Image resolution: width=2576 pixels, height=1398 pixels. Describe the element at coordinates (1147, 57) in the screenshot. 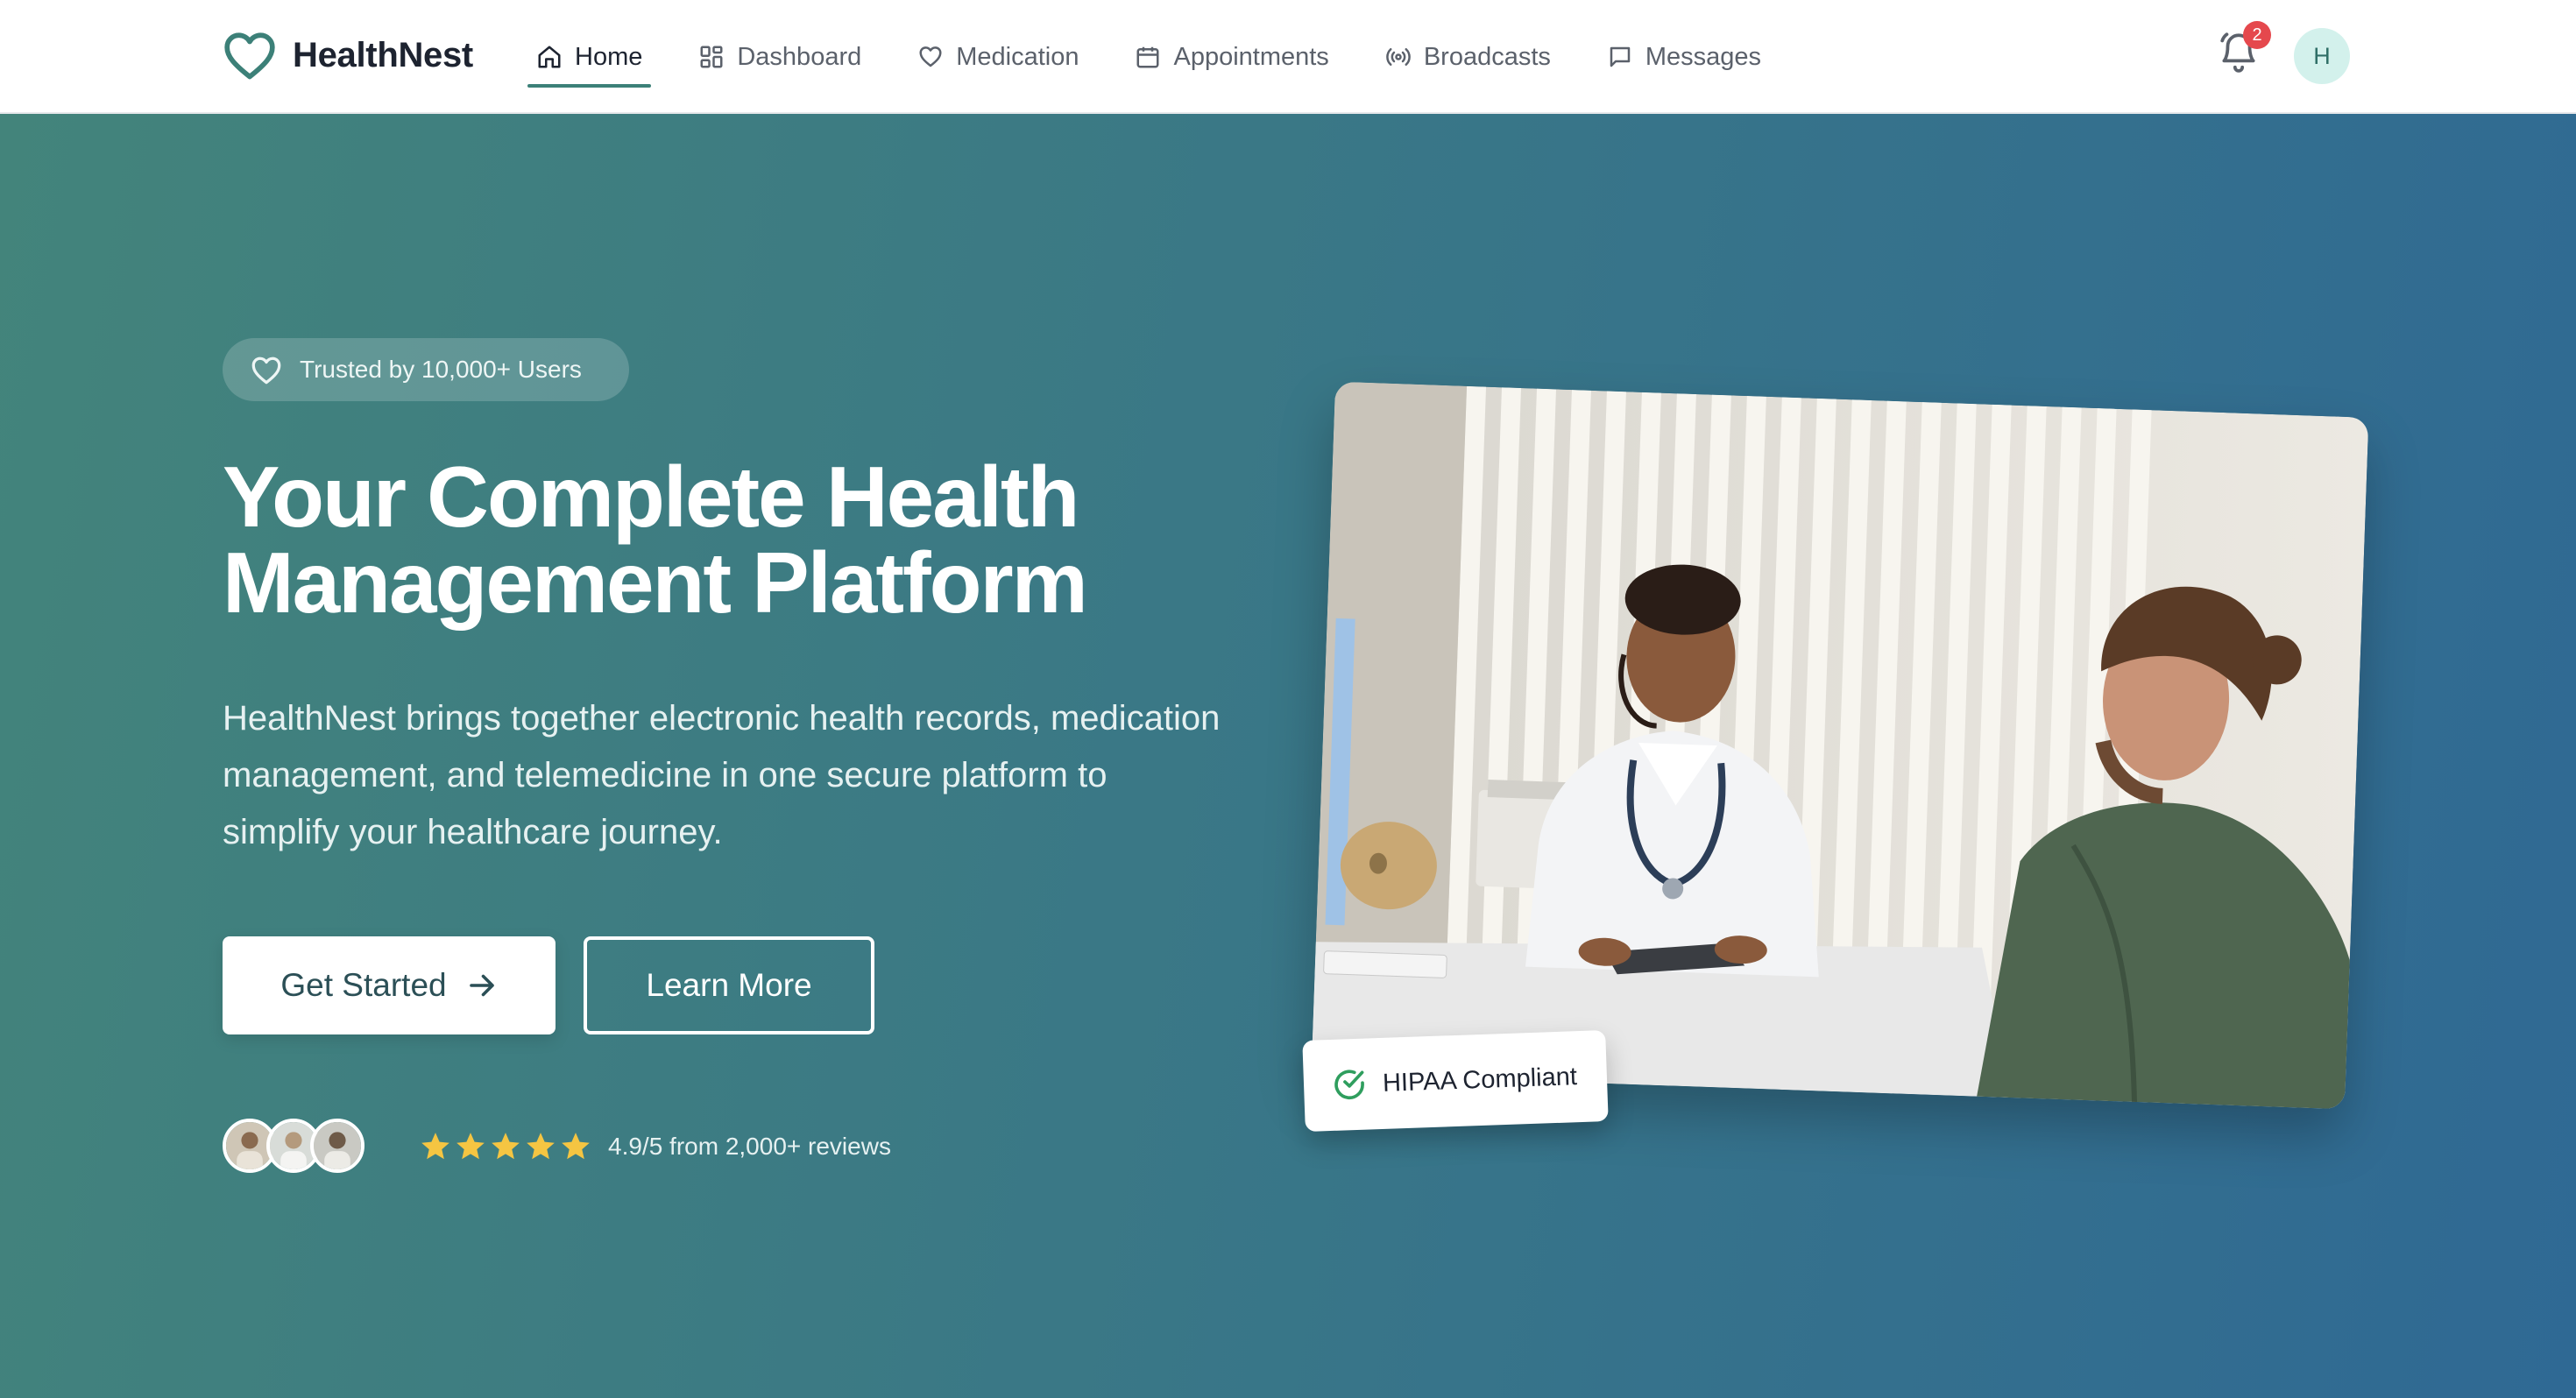

I see `calendar-icon` at that location.